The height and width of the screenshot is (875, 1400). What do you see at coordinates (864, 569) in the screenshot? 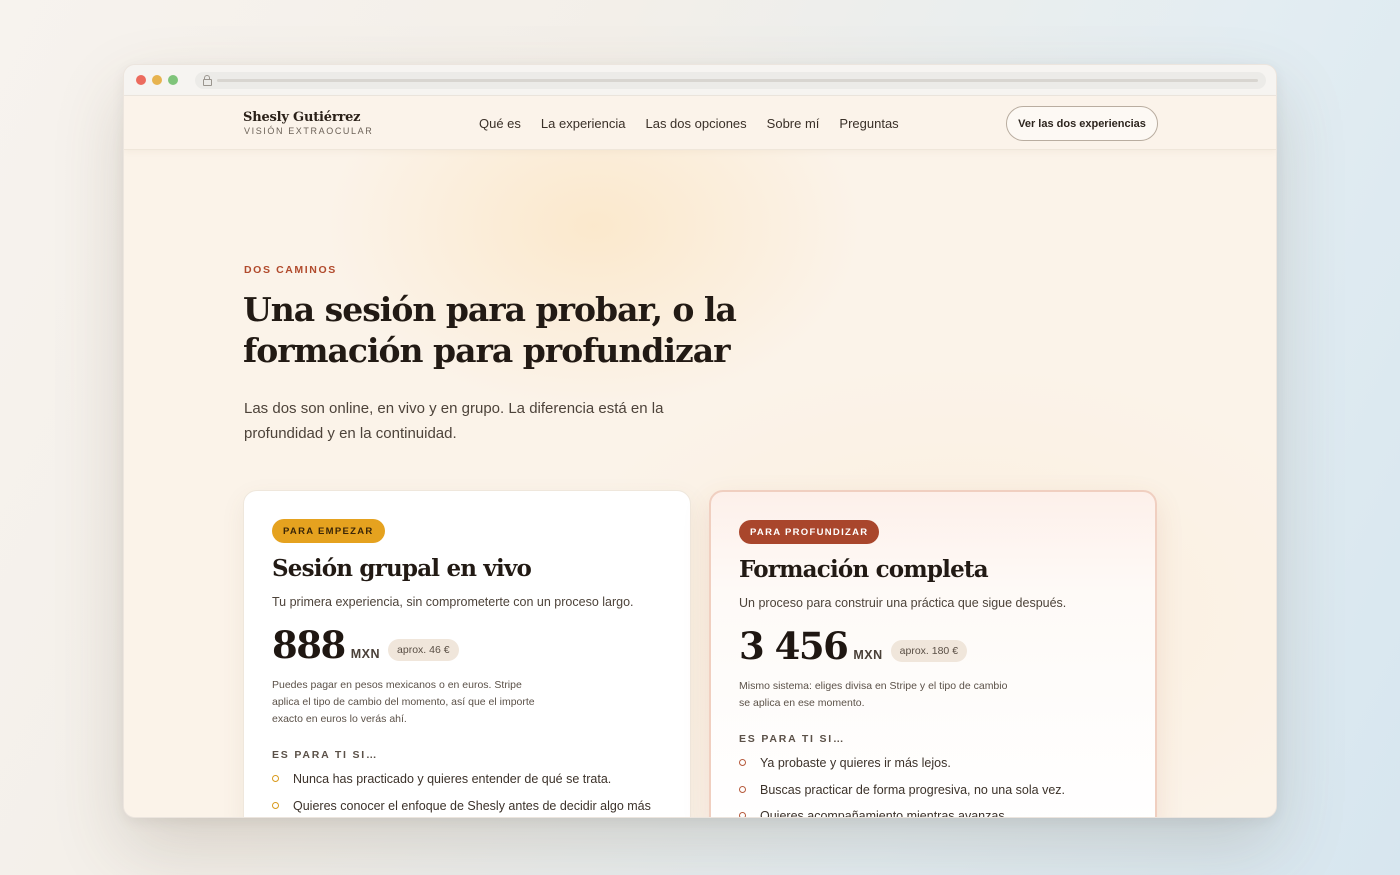
I see `card-title: Formación completa` at bounding box center [864, 569].